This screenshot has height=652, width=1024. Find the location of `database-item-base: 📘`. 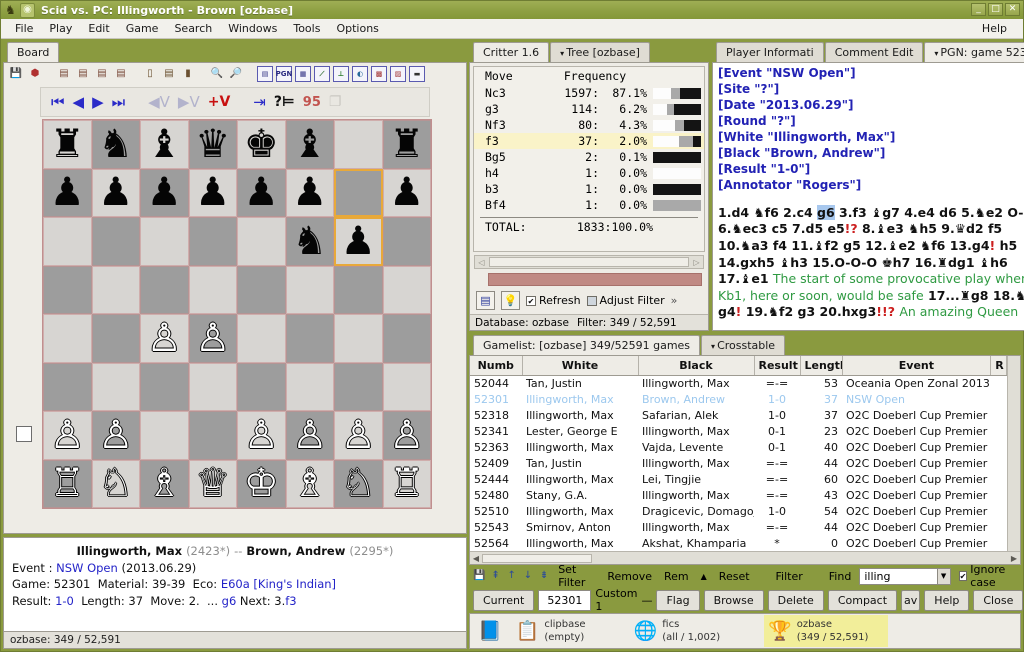

database-item-base: 📘 is located at coordinates (493, 631).